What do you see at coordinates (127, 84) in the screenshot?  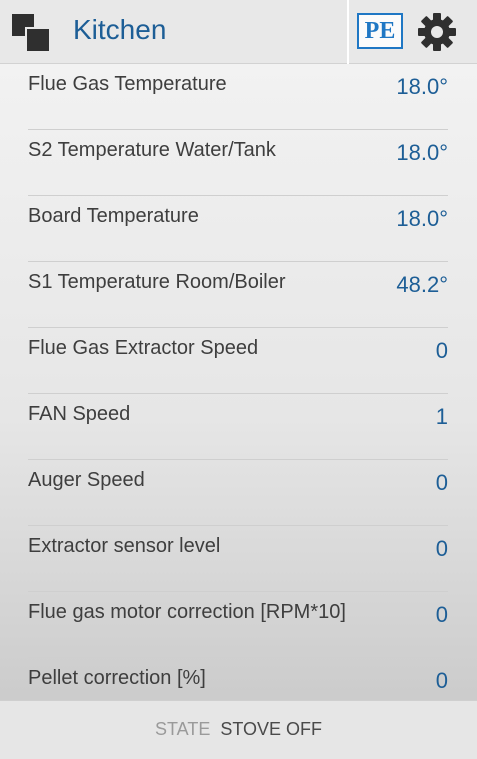 I see `reading-label: Flue Gas Temperature` at bounding box center [127, 84].